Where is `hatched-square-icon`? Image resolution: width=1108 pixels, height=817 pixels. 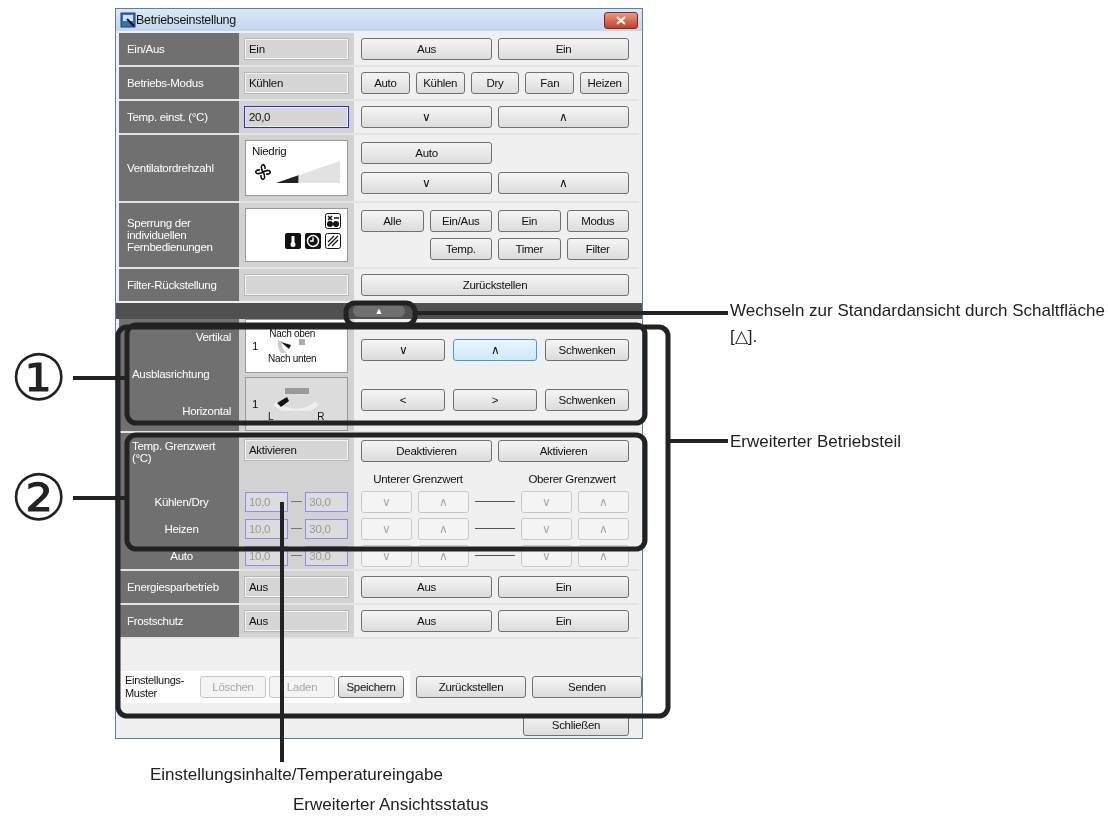
hatched-square-icon is located at coordinates (333, 241).